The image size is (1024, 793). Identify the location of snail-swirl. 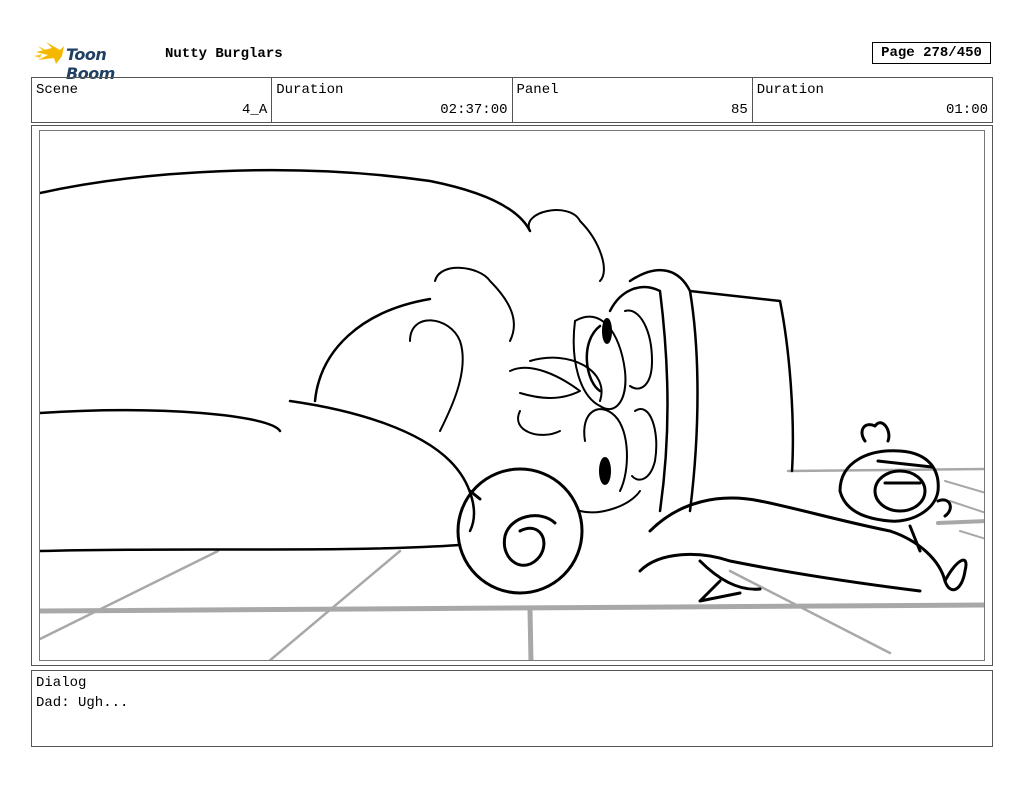
(520, 531).